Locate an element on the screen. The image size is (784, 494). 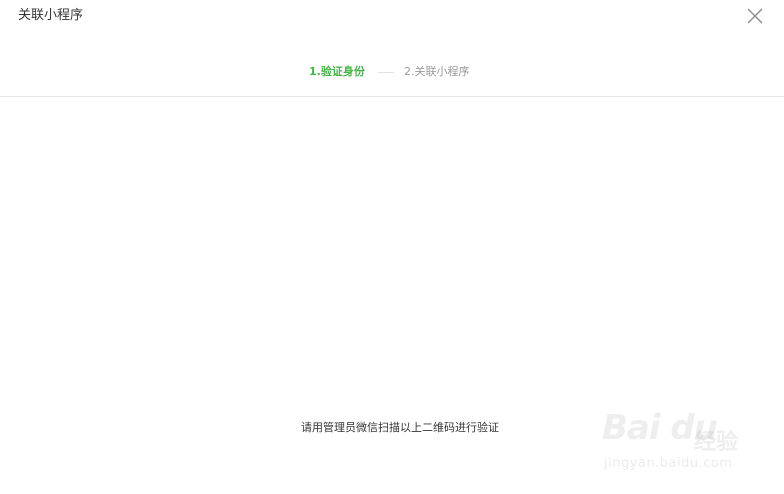
watermark-url: jingyan.baidu.com is located at coordinates (668, 463).